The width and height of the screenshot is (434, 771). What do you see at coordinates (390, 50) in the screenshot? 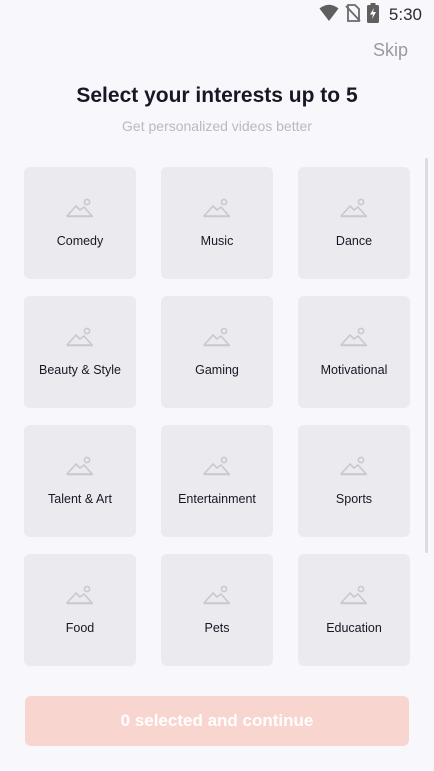
I see `skip-button: Skip` at bounding box center [390, 50].